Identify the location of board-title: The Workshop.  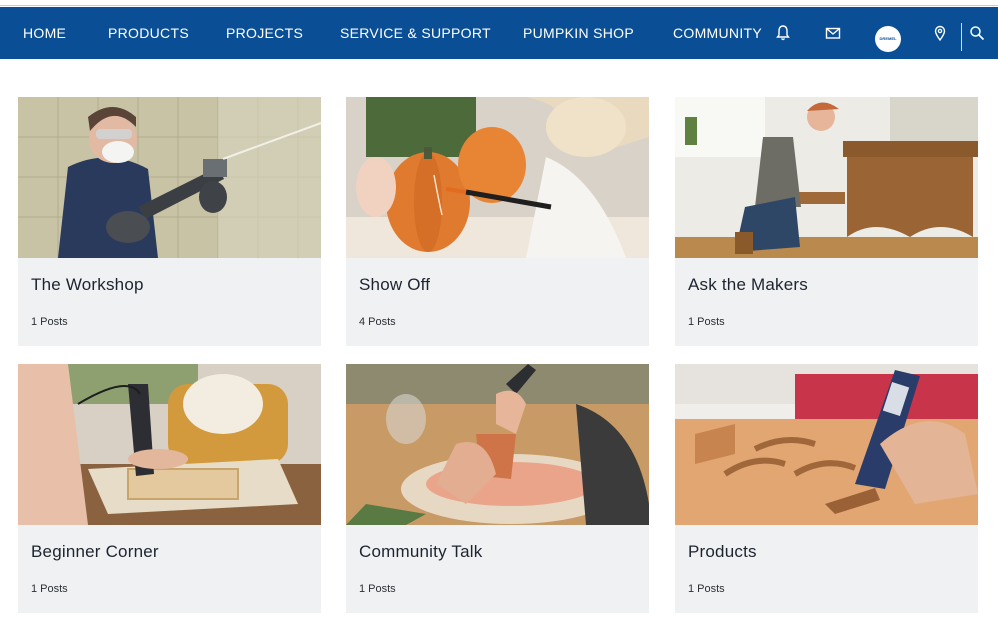
(87, 285).